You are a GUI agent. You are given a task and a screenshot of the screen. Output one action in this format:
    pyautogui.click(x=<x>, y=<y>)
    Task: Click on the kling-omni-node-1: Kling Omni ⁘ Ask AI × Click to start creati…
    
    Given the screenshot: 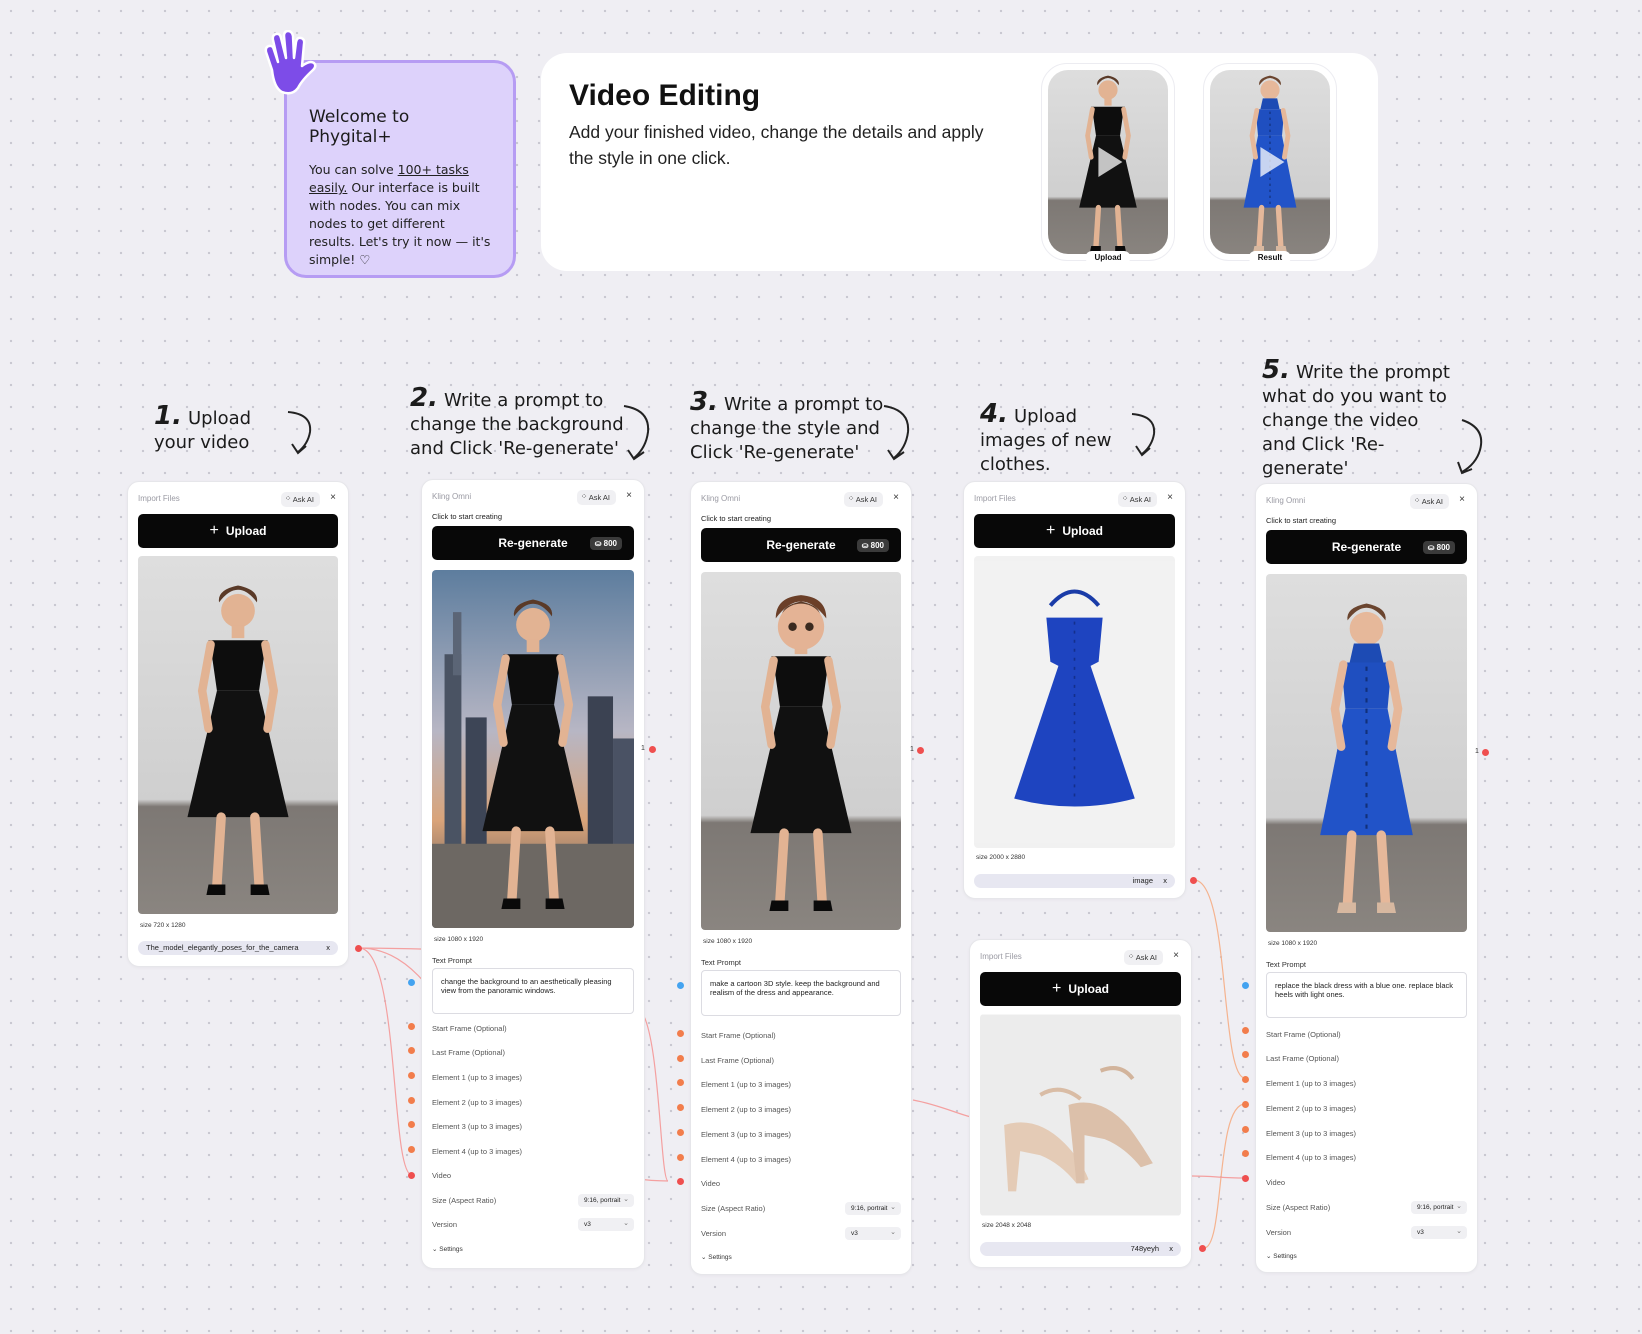 What is the action you would take?
    pyautogui.click(x=533, y=874)
    